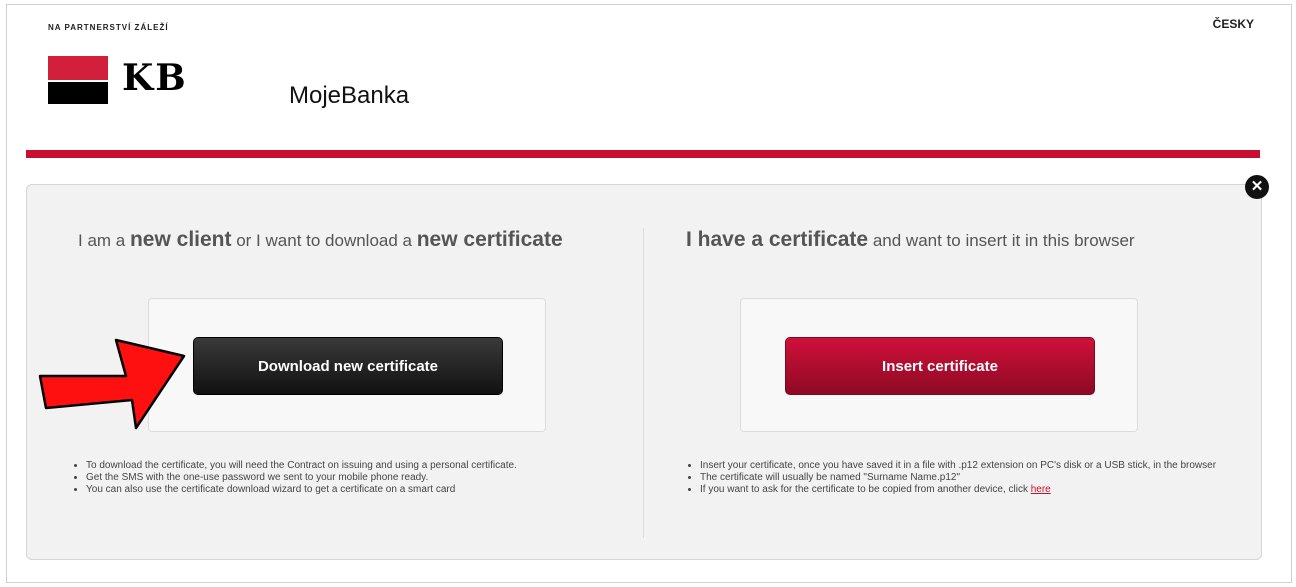 The height and width of the screenshot is (587, 1296). Describe the element at coordinates (155, 78) in the screenshot. I see `kb-logo-text: KB` at that location.